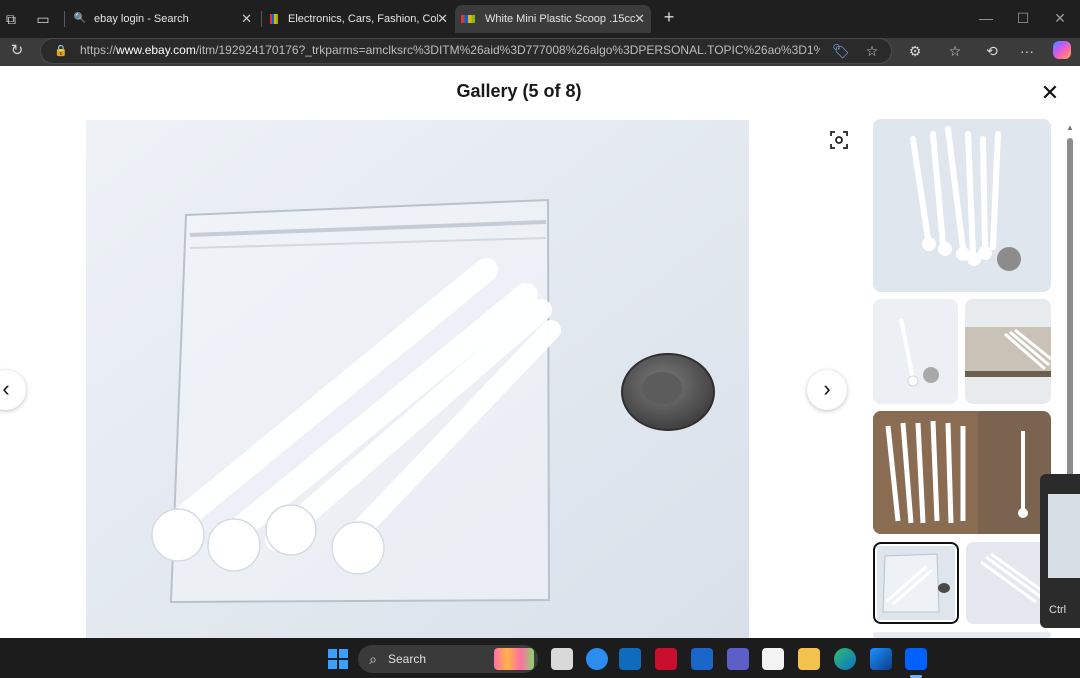  What do you see at coordinates (669, 17) in the screenshot?
I see `new-tab-button: +` at bounding box center [669, 17].